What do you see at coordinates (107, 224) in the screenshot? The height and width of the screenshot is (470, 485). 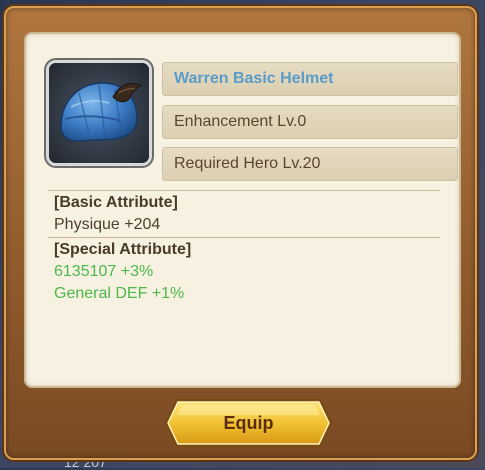 I see `basic-attribute-line: Physique +204` at bounding box center [107, 224].